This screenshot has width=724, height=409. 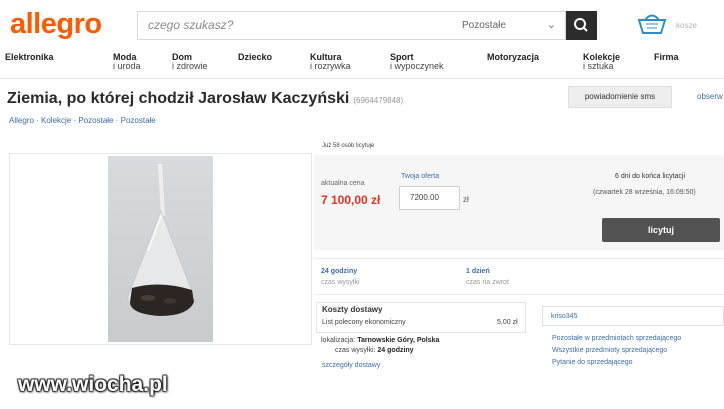 What do you see at coordinates (507, 322) in the screenshot?
I see `delivery-method-price: 5,00 zł` at bounding box center [507, 322].